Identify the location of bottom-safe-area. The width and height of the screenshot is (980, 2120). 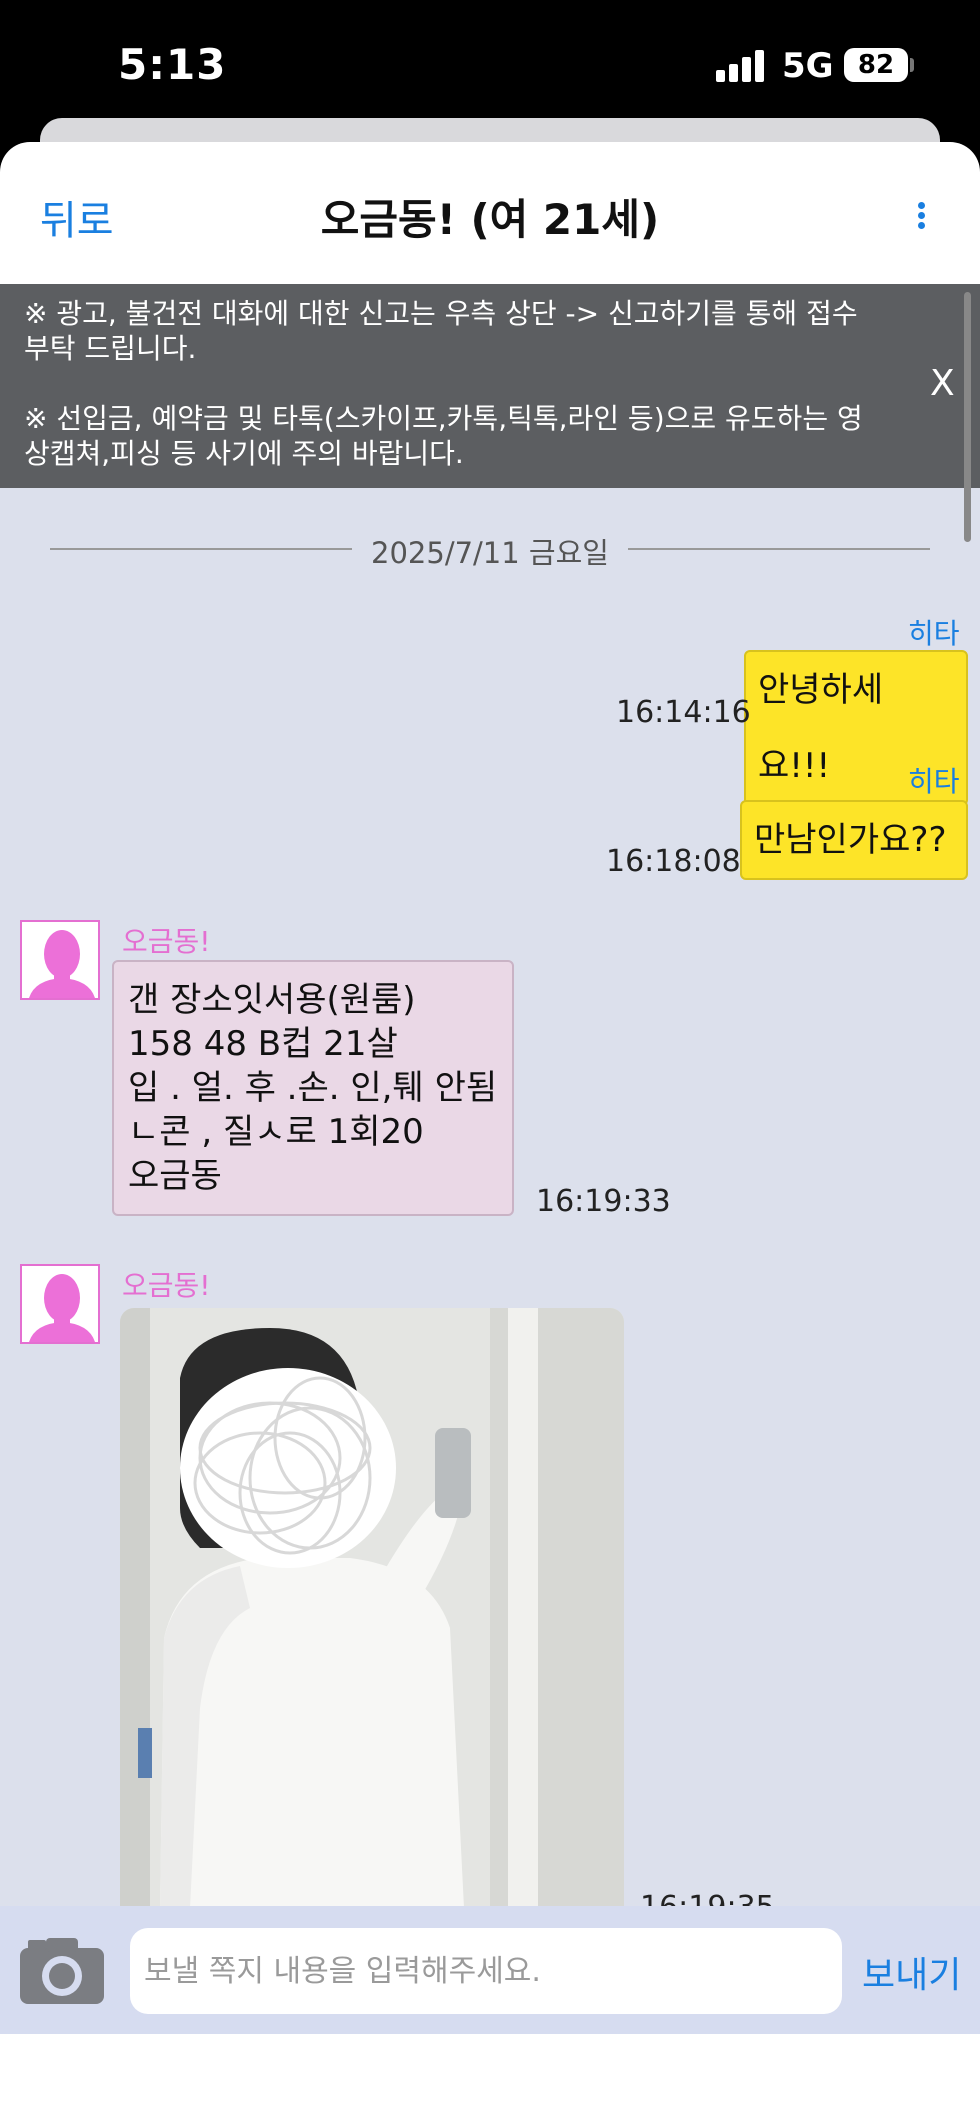
(490, 2077).